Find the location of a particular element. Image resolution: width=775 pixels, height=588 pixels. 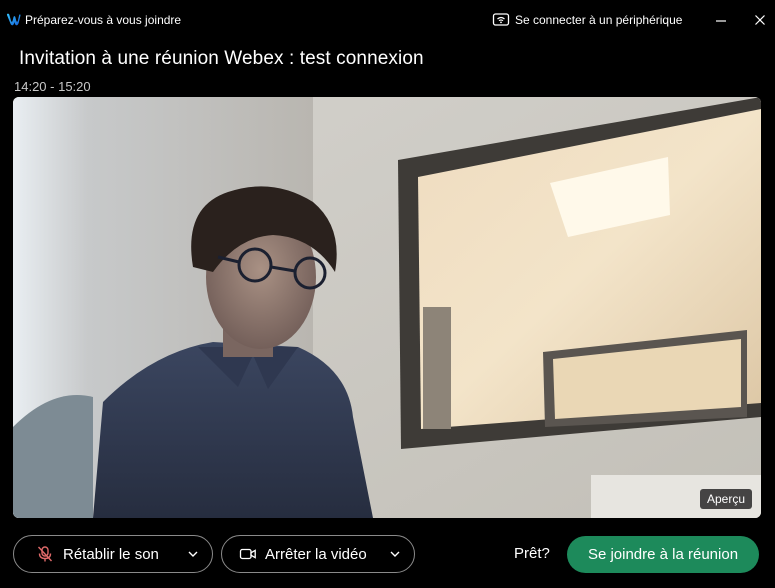

connect-device-label: Se connecter à un périphérique is located at coordinates (599, 20).